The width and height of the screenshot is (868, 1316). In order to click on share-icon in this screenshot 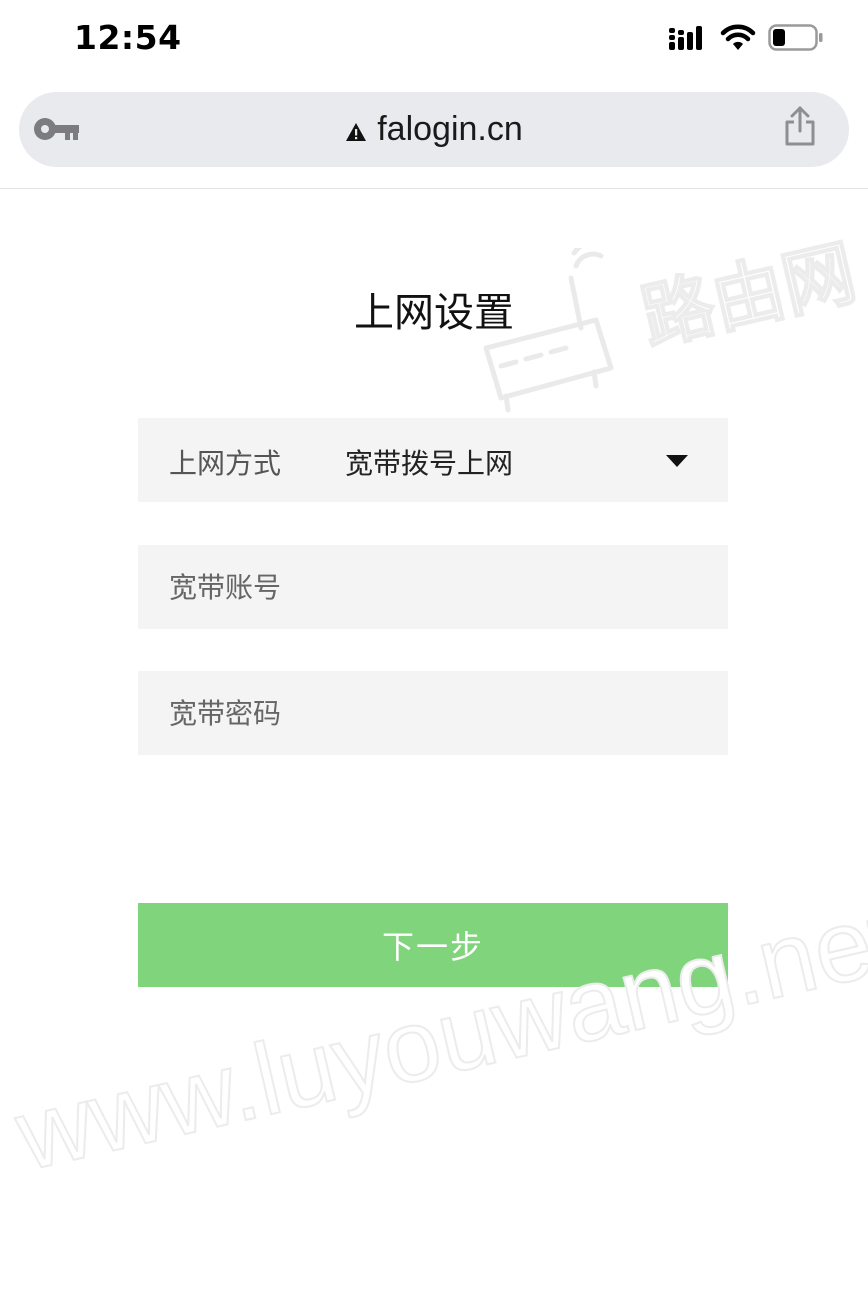, I will do `click(800, 126)`.